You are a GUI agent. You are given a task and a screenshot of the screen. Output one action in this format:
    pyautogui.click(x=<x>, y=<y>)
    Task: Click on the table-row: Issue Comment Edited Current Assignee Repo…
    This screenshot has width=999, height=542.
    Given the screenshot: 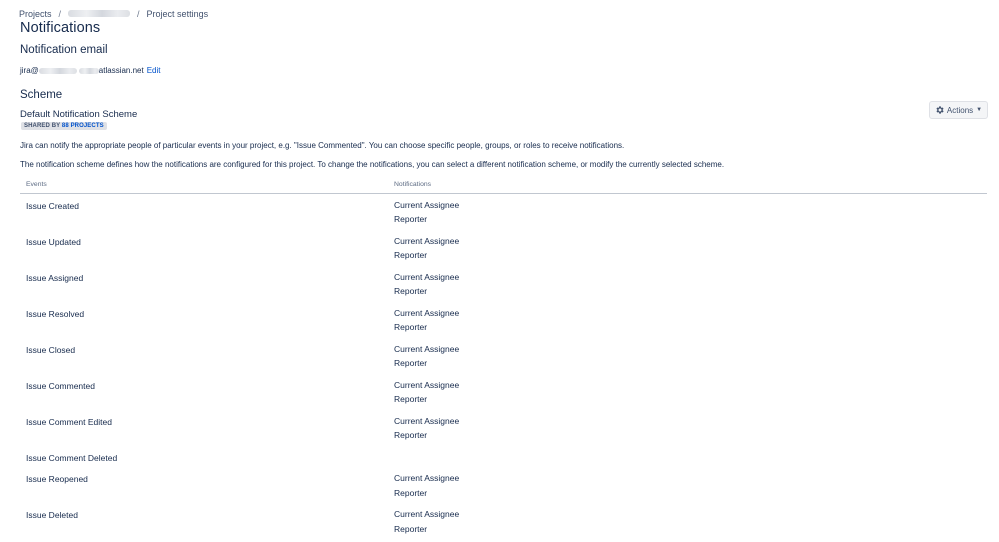 What is the action you would take?
    pyautogui.click(x=503, y=428)
    